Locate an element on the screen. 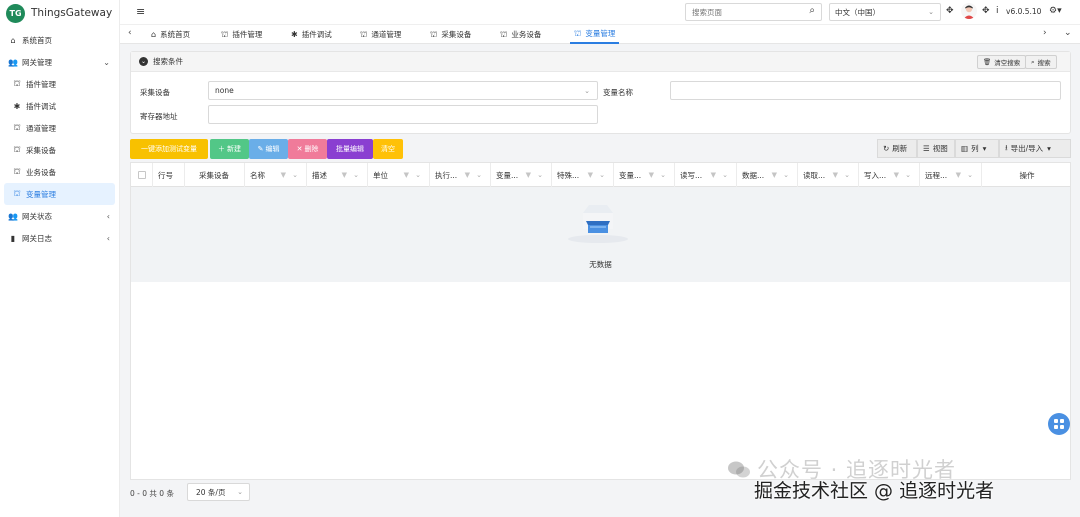  column-header-data: 数据... ▼ ⌄ is located at coordinates (767, 175).